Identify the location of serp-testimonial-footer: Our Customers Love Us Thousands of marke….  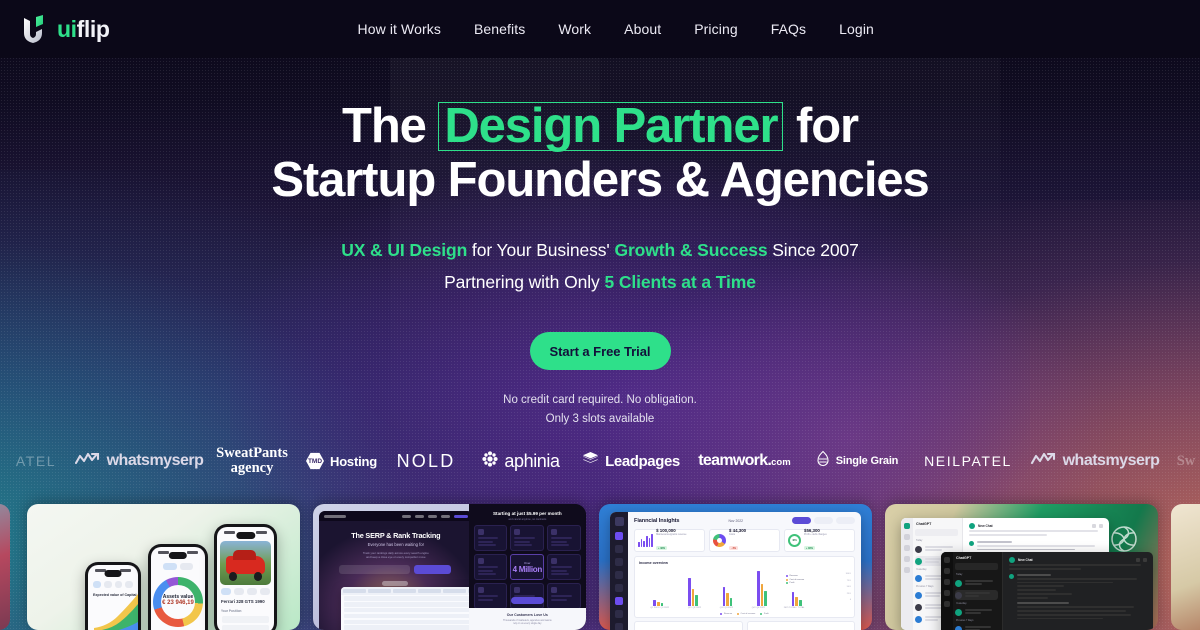
(527, 619).